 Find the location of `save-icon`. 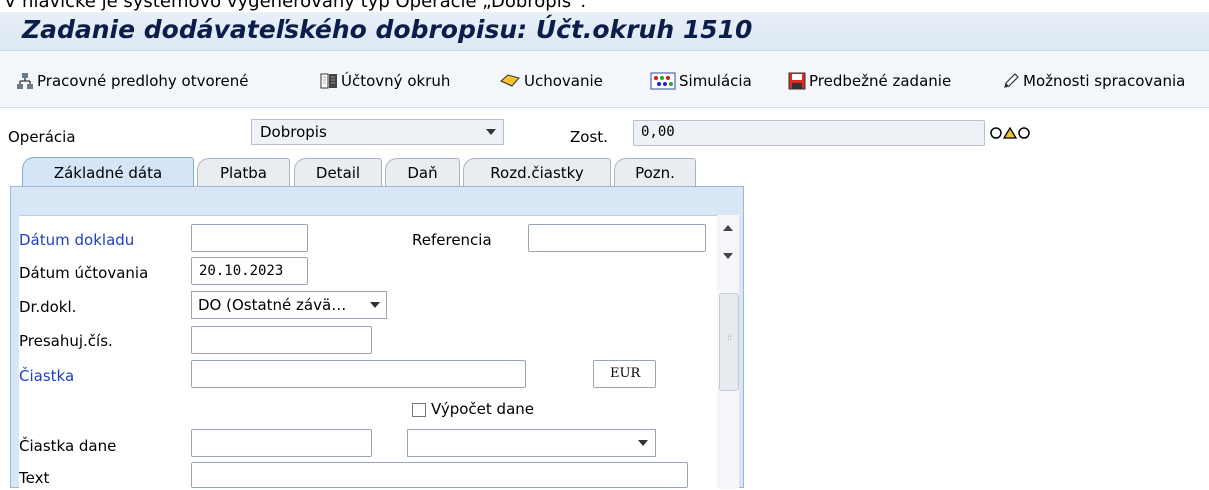

save-icon is located at coordinates (797, 81).